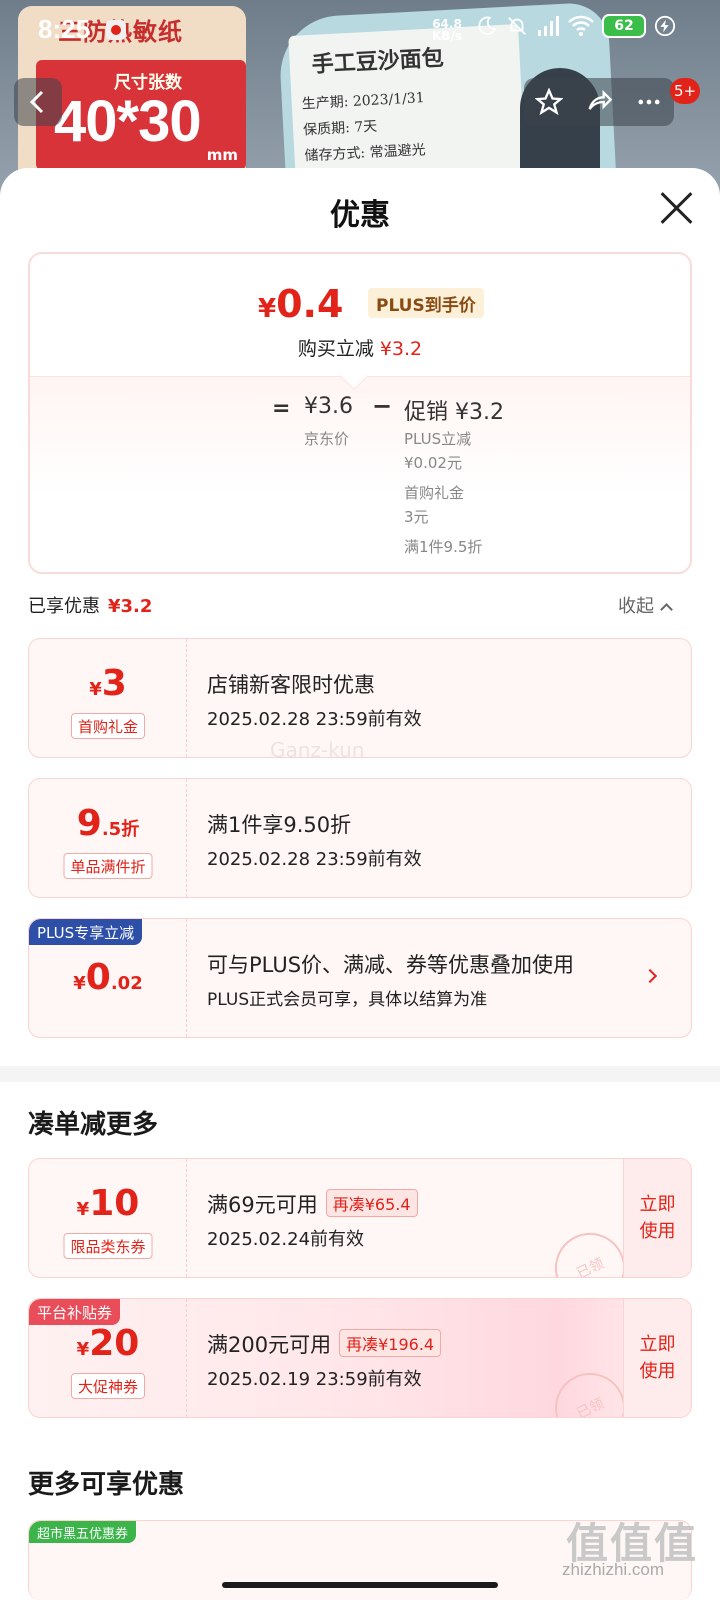 The height and width of the screenshot is (1600, 720). What do you see at coordinates (291, 685) in the screenshot?
I see `coupon-title: 店铺新客限时优惠` at bounding box center [291, 685].